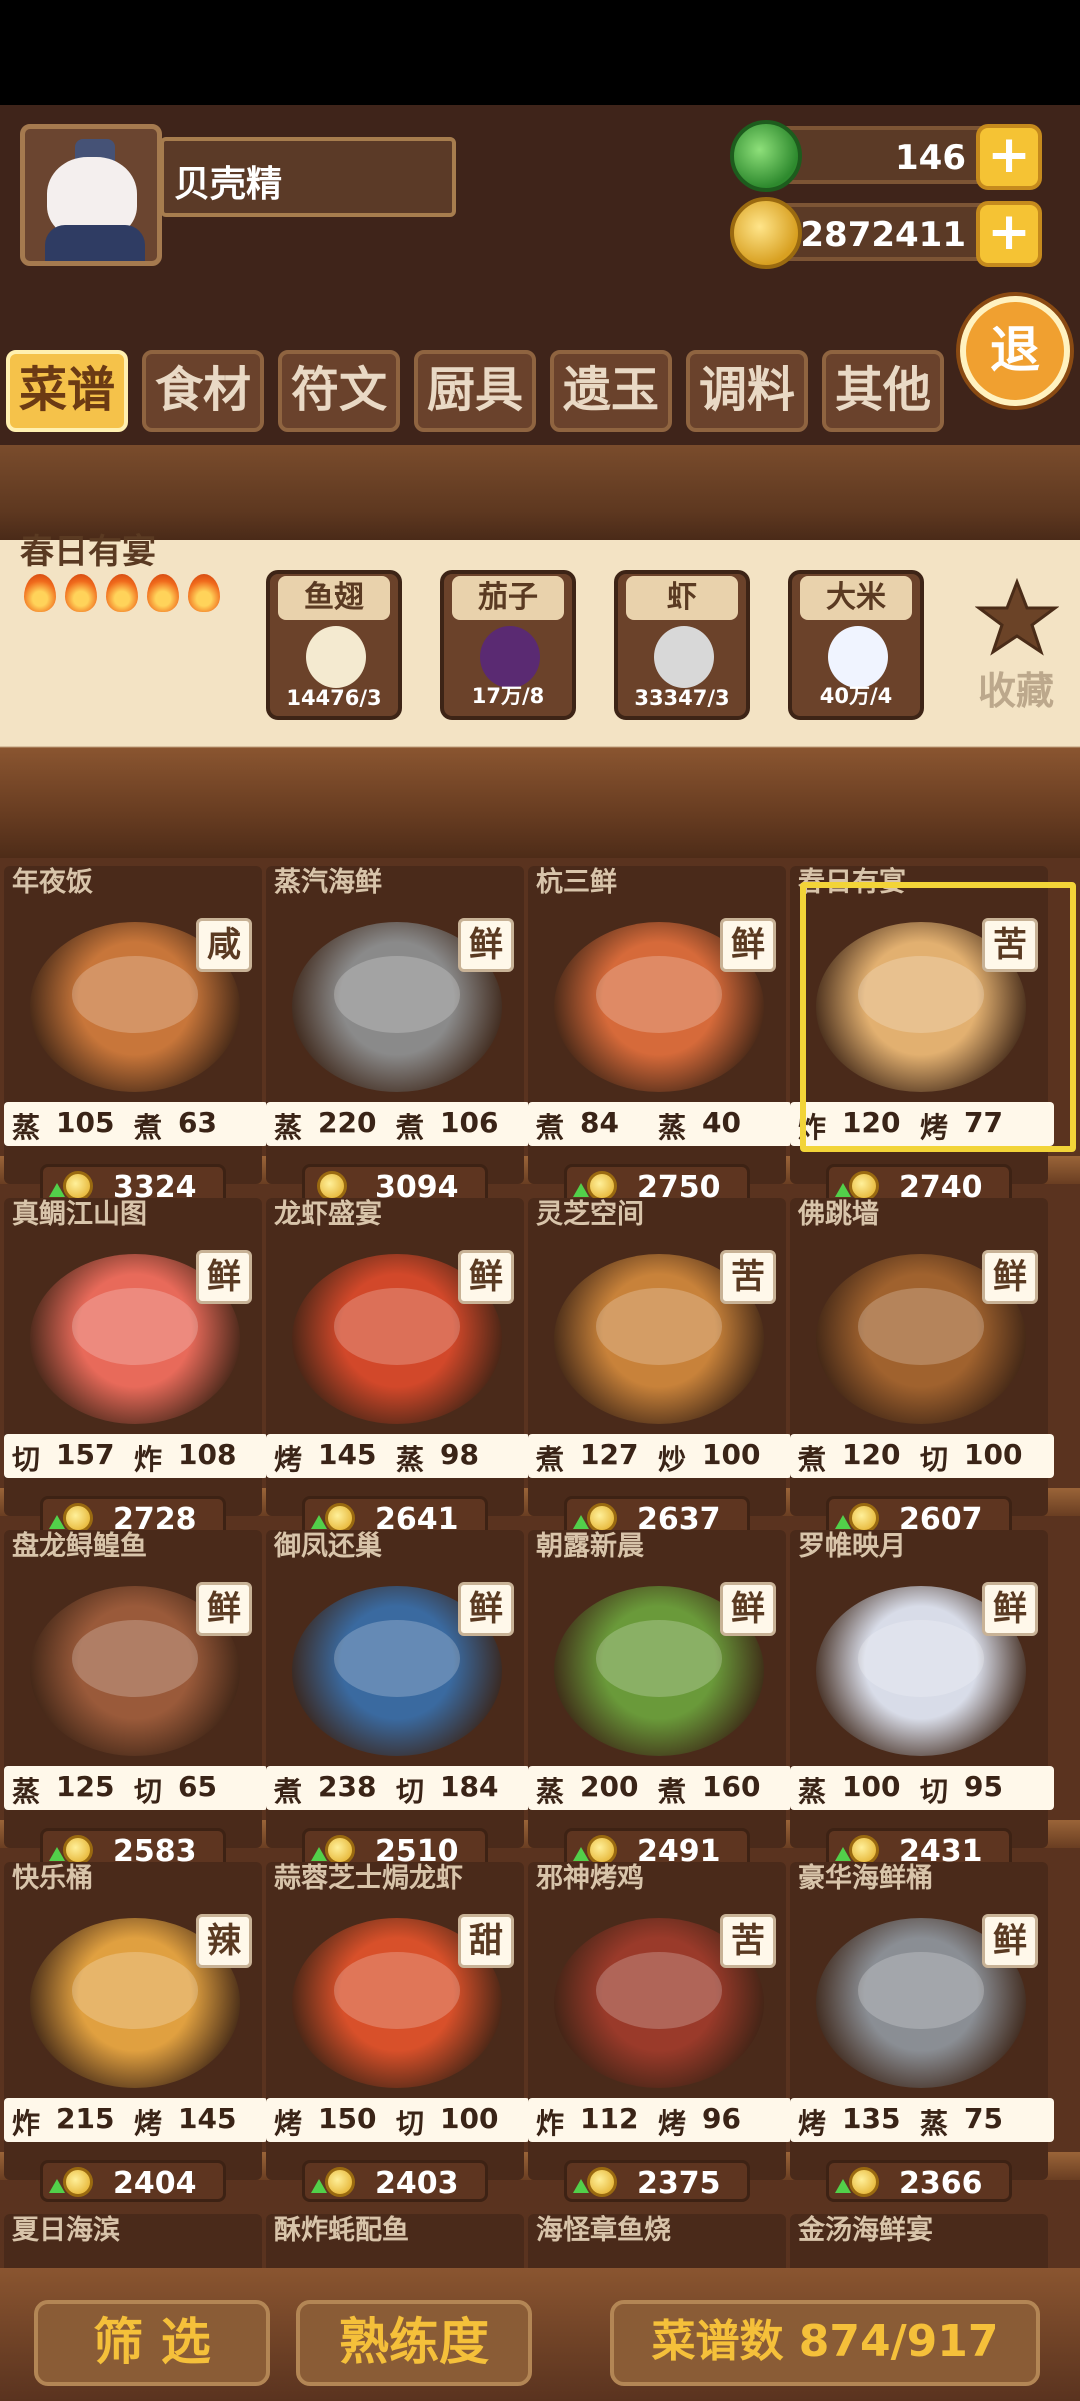 The height and width of the screenshot is (2401, 1080). I want to click on recipe-card: 朝露新晨鲜蒸 200 煮 160, so click(660, 1689).